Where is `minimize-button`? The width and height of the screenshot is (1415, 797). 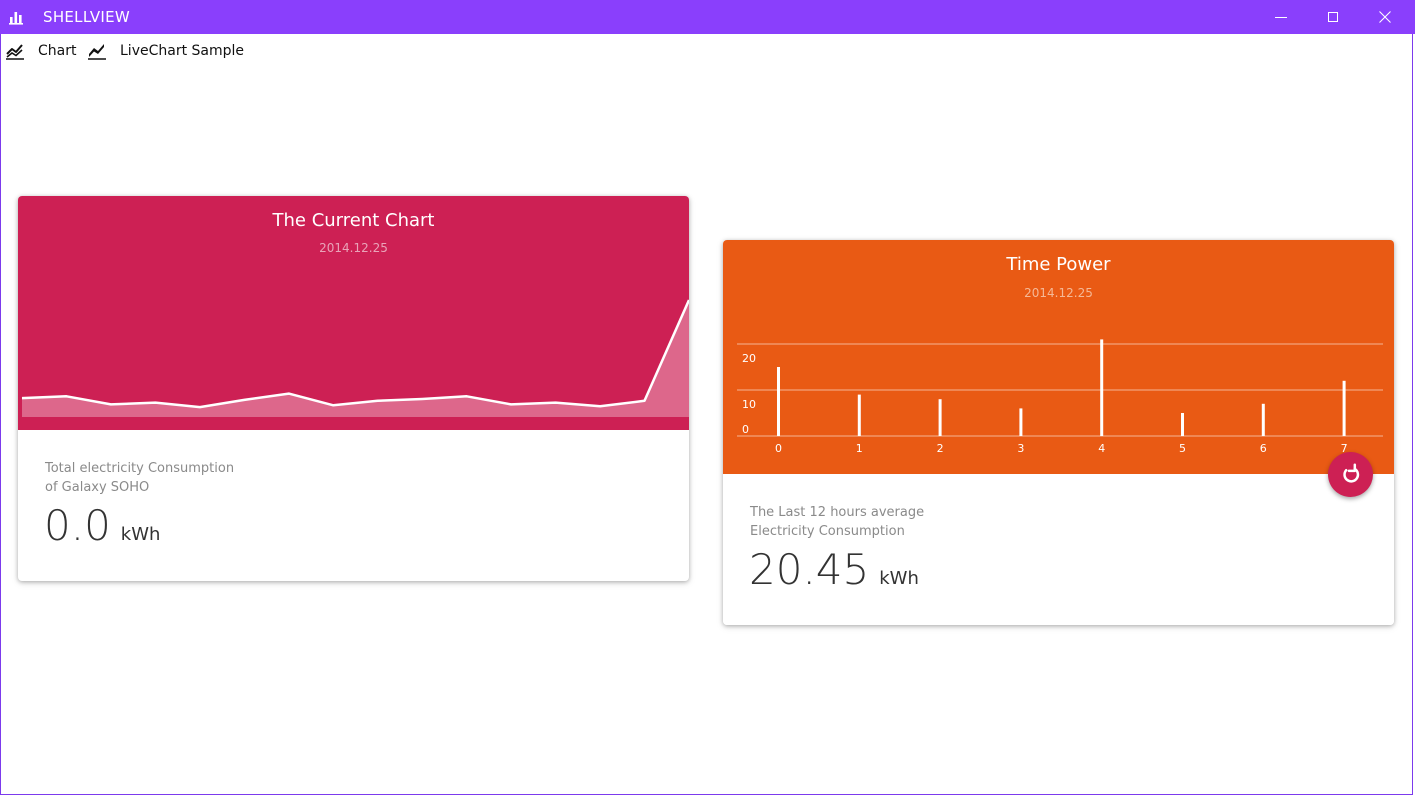
minimize-button is located at coordinates (1282, 17).